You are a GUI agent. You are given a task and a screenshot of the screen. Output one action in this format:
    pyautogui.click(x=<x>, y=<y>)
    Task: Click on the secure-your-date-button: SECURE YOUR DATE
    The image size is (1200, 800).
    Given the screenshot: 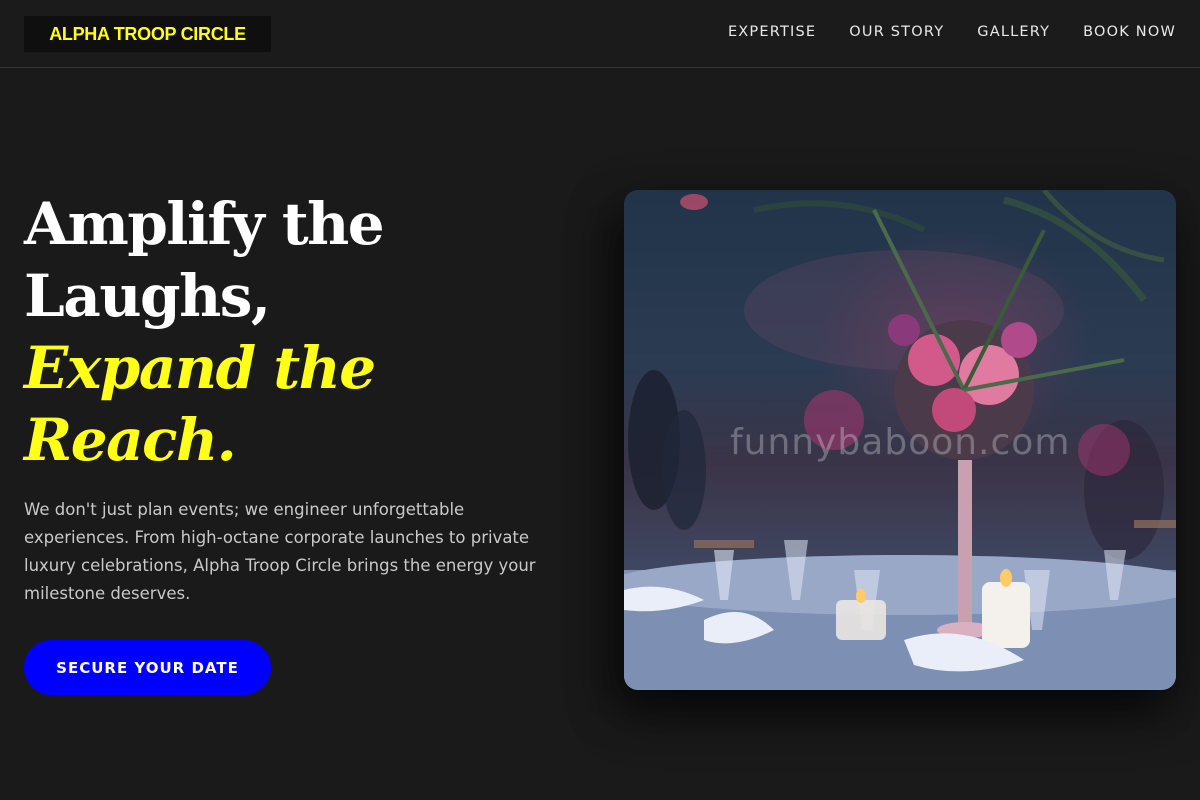 What is the action you would take?
    pyautogui.click(x=147, y=667)
    